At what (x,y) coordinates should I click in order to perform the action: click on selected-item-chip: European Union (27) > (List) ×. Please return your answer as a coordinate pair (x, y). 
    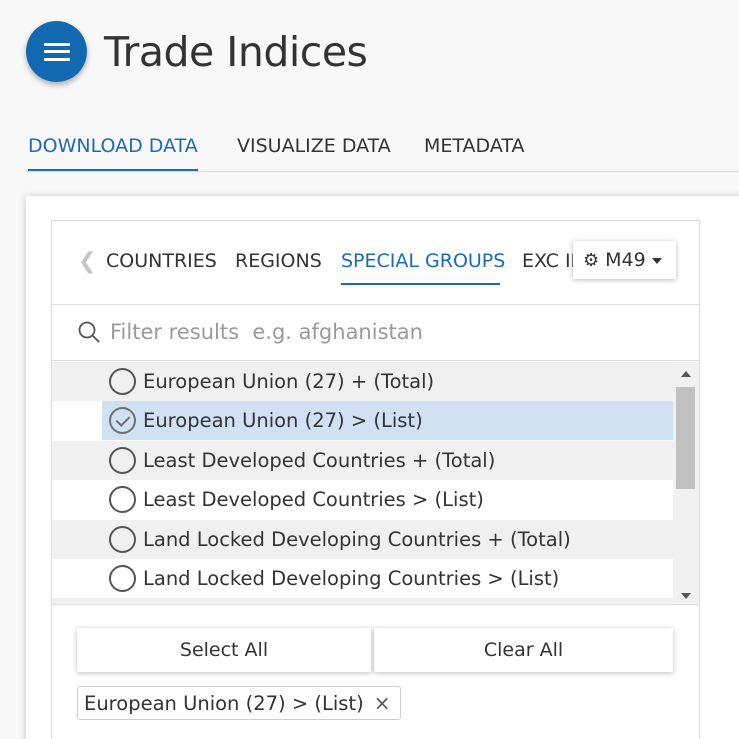
    Looking at the image, I should click on (239, 703).